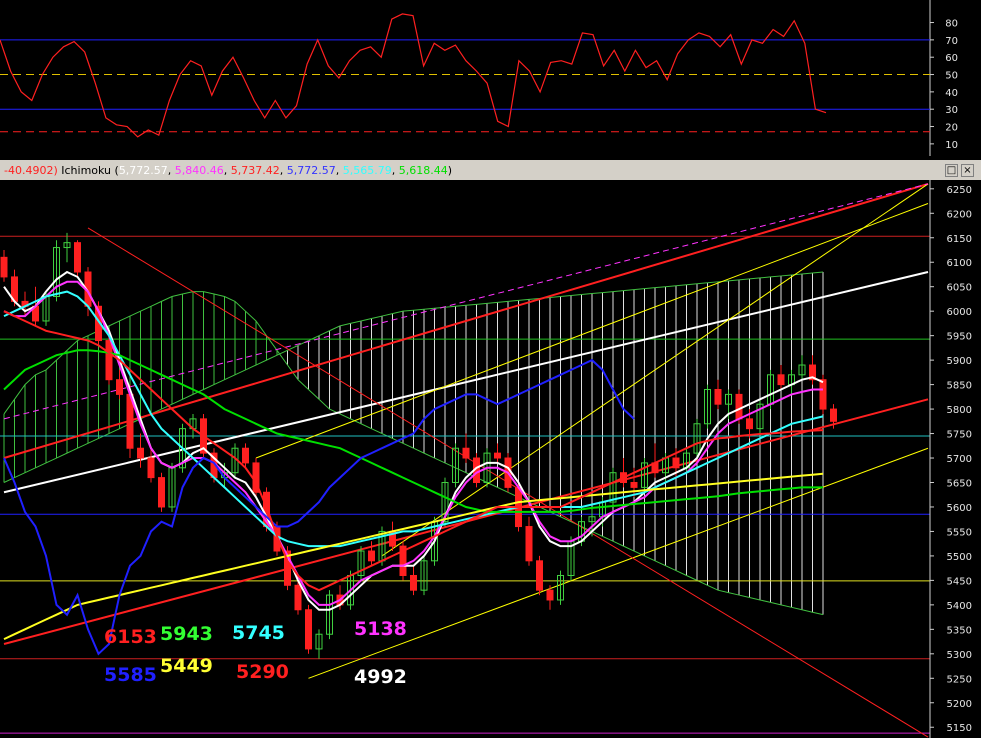 This screenshot has width=981, height=738. What do you see at coordinates (959, 508) in the screenshot?
I see `price-tick-label: 5600` at bounding box center [959, 508].